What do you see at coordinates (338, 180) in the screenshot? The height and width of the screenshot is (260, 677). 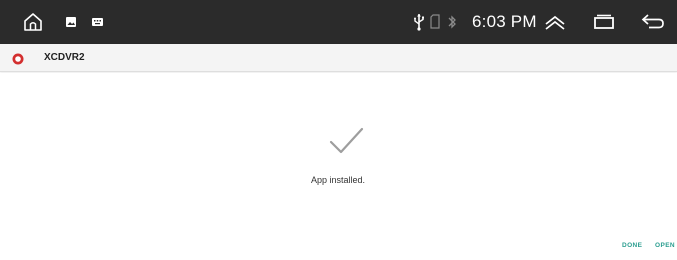 I see `install-status-message: App installed.` at bounding box center [338, 180].